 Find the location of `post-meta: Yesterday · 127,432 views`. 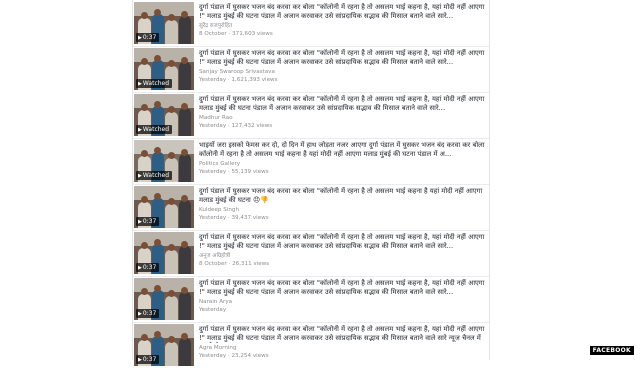

post-meta: Yesterday · 127,432 views is located at coordinates (236, 126).